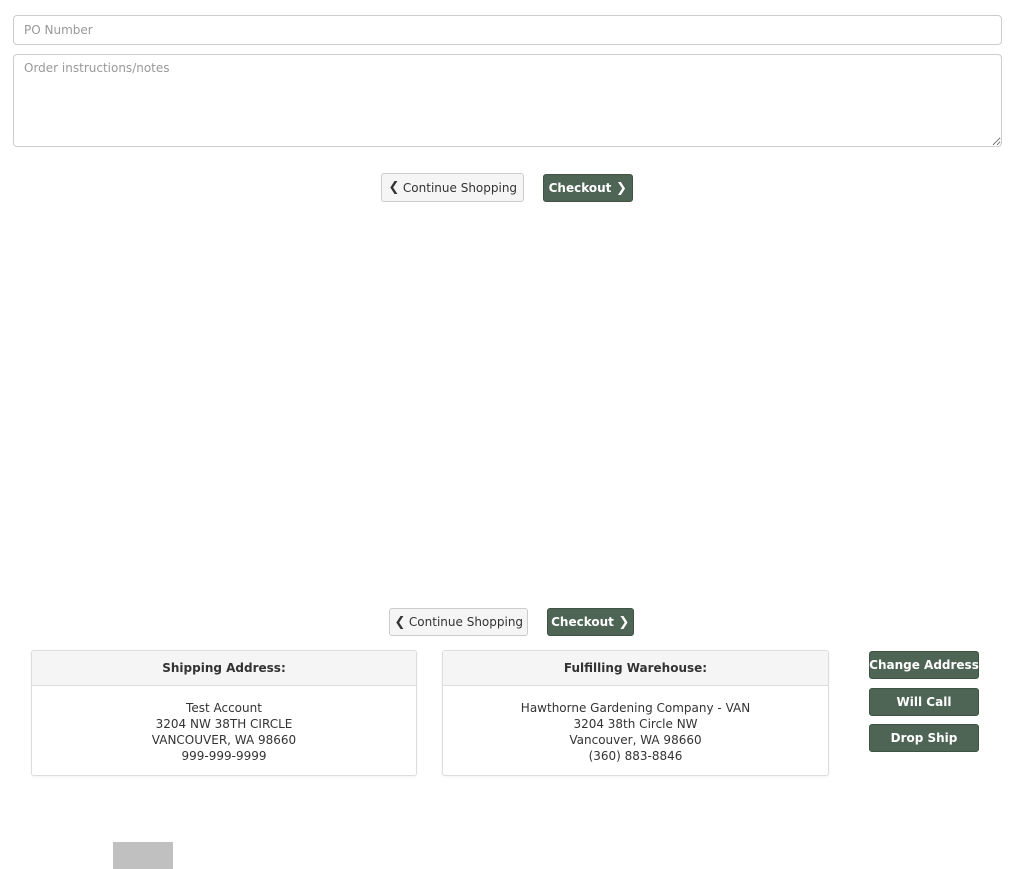  I want to click on checkout-button-top: Checkout ❯, so click(588, 188).